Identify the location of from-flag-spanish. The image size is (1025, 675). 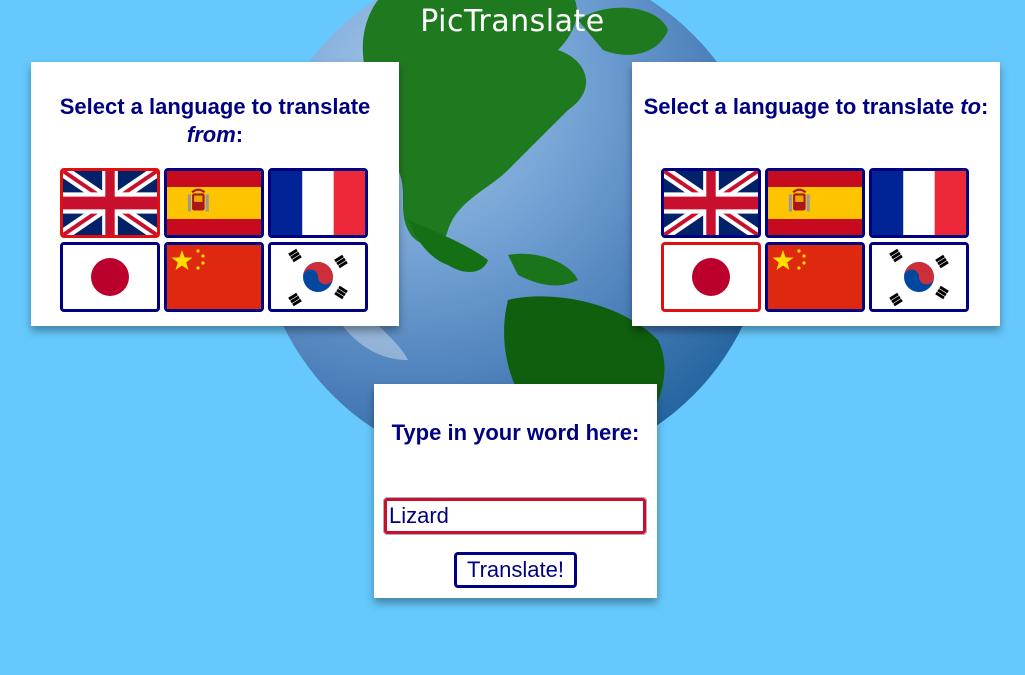
(214, 203).